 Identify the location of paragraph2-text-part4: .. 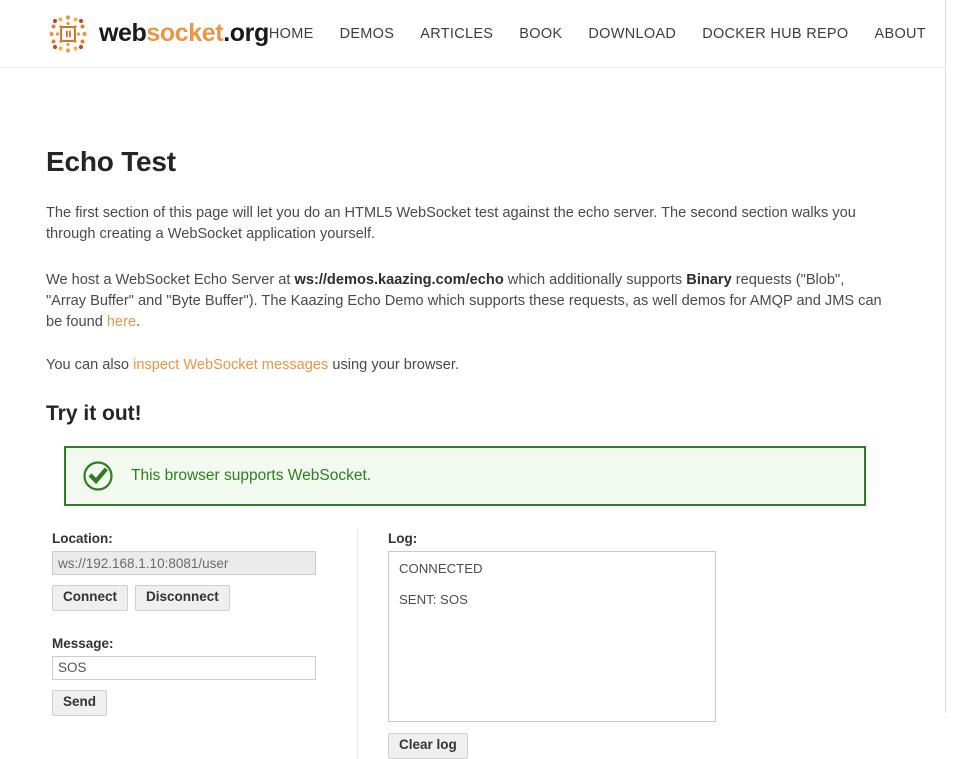
(138, 322).